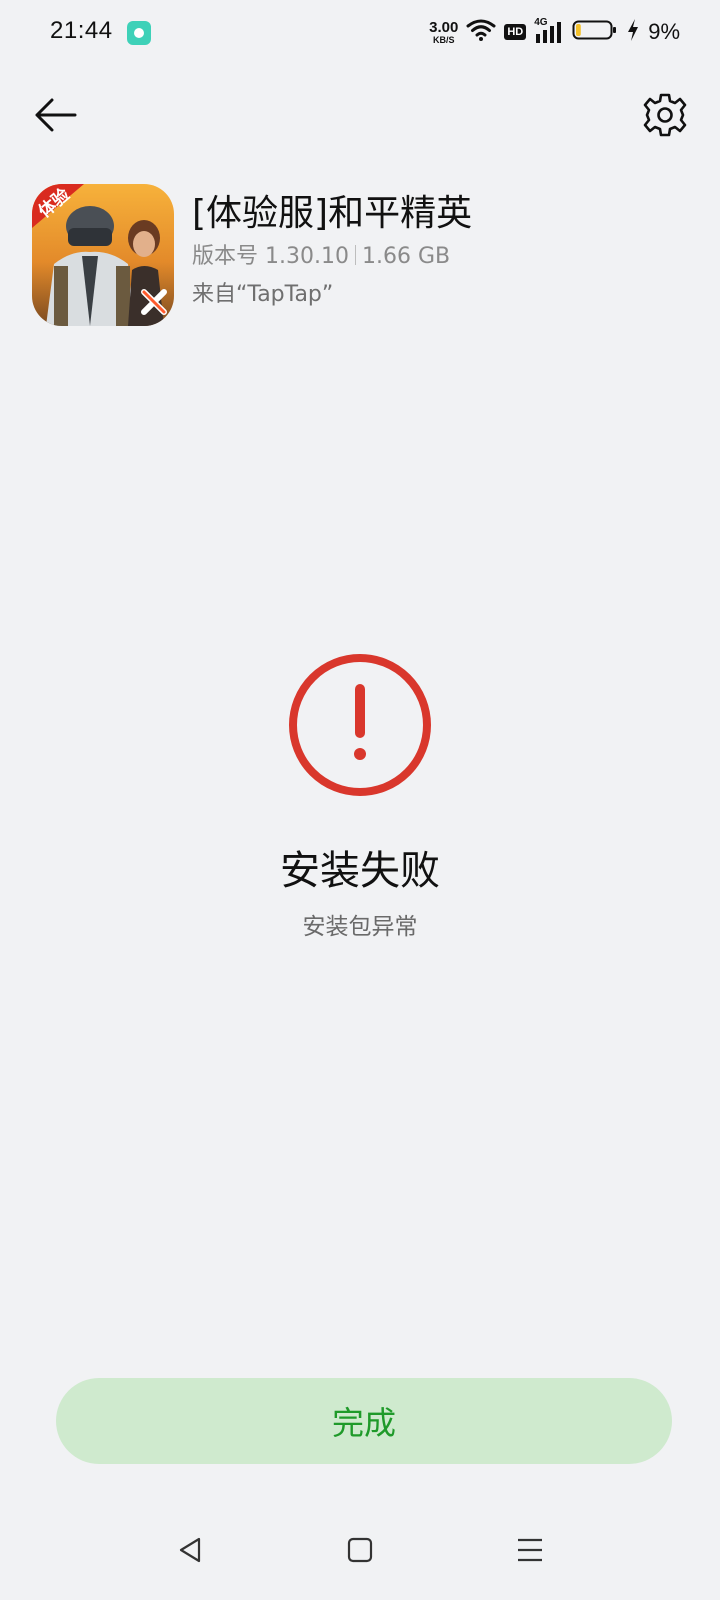 The height and width of the screenshot is (1600, 720). I want to click on status-time: 21:44, so click(81, 30).